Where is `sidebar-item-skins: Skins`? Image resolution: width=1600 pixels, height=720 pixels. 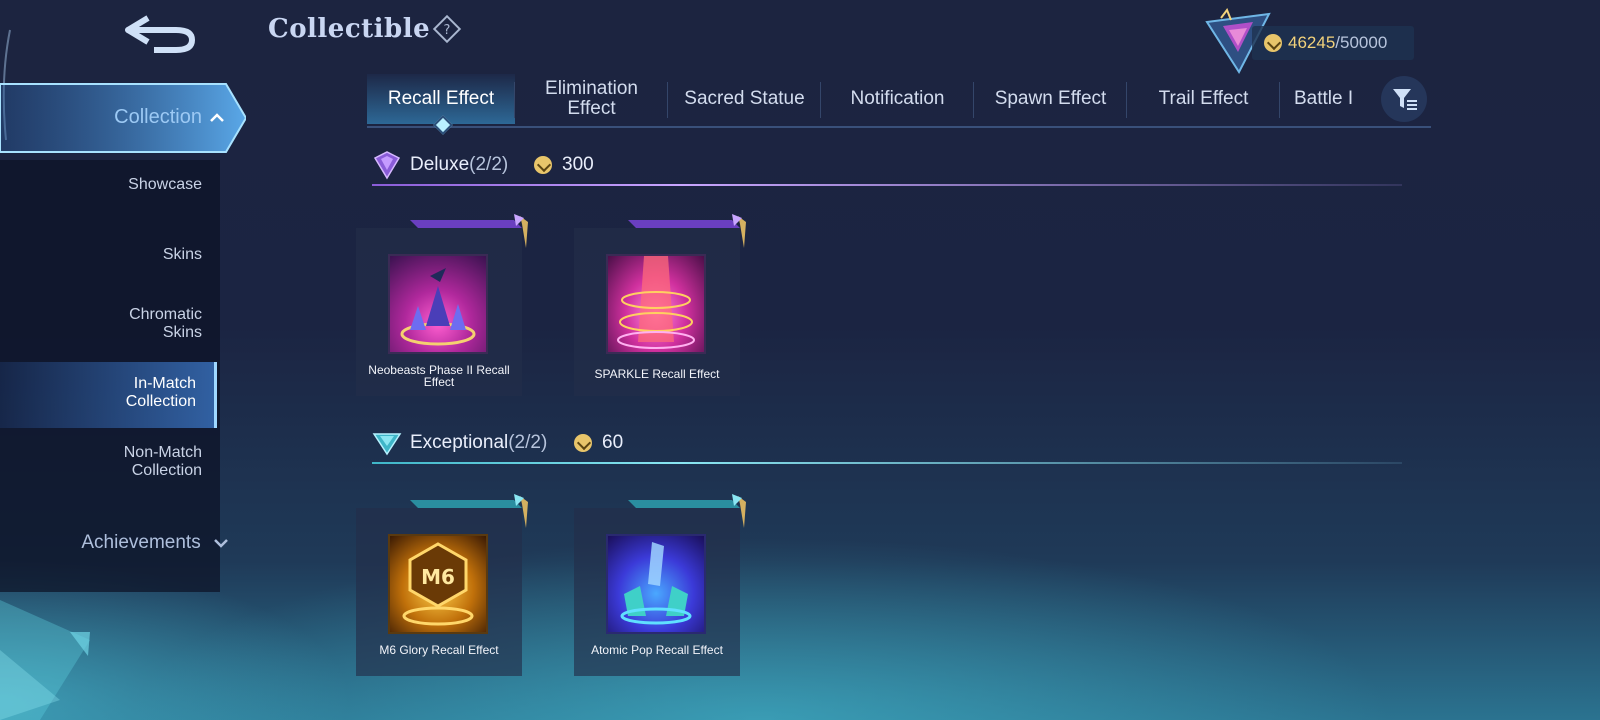 sidebar-item-skins: Skins is located at coordinates (110, 256).